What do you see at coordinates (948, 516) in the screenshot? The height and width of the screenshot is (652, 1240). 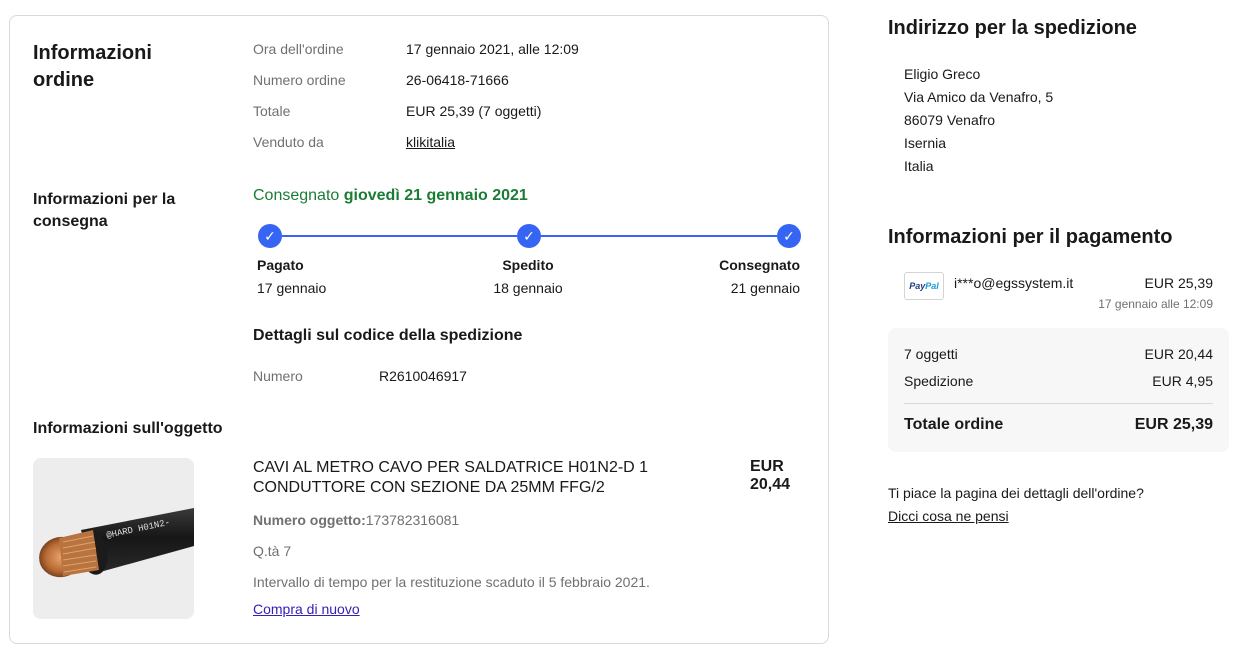 I see `feedback-link: Dicci cosa ne pensi` at bounding box center [948, 516].